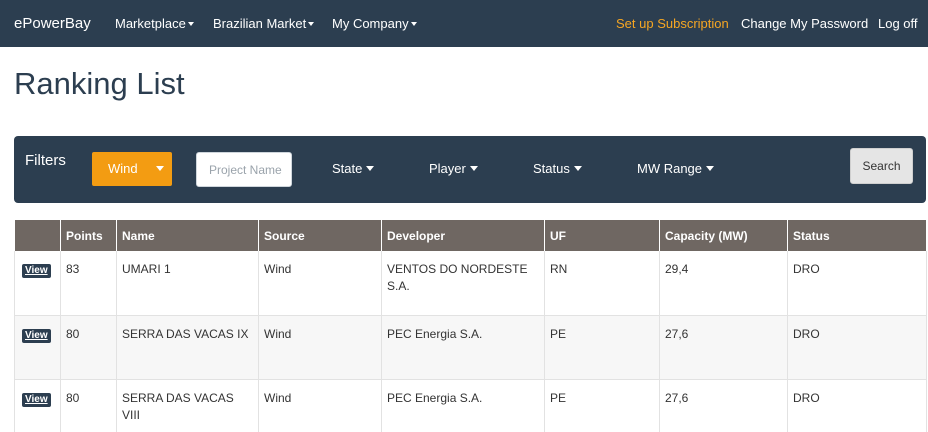 The image size is (928, 432). I want to click on state-dropdown: State, so click(353, 169).